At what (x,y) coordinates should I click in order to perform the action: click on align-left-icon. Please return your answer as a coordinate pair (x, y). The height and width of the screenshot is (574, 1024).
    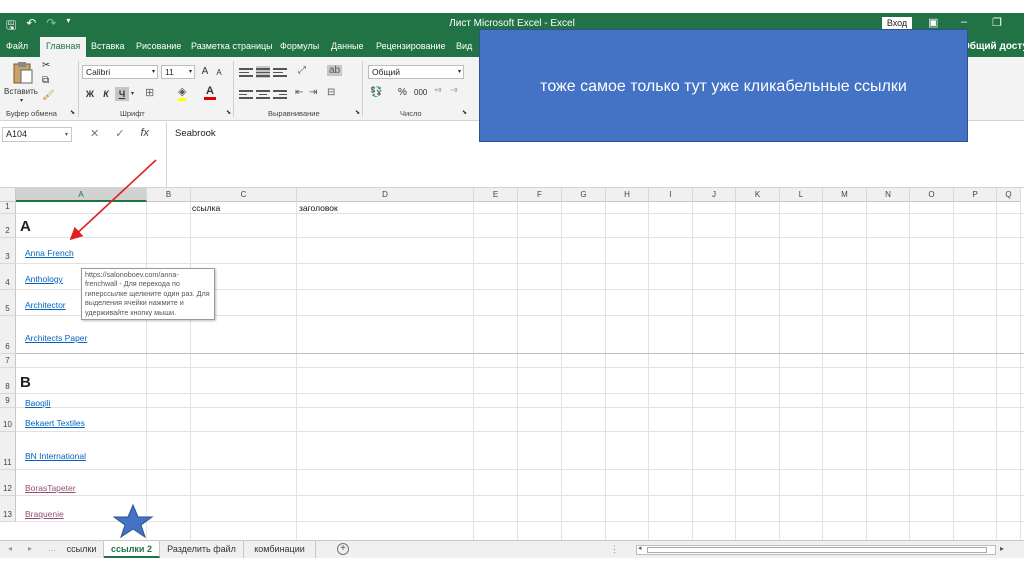
    Looking at the image, I should click on (246, 94).